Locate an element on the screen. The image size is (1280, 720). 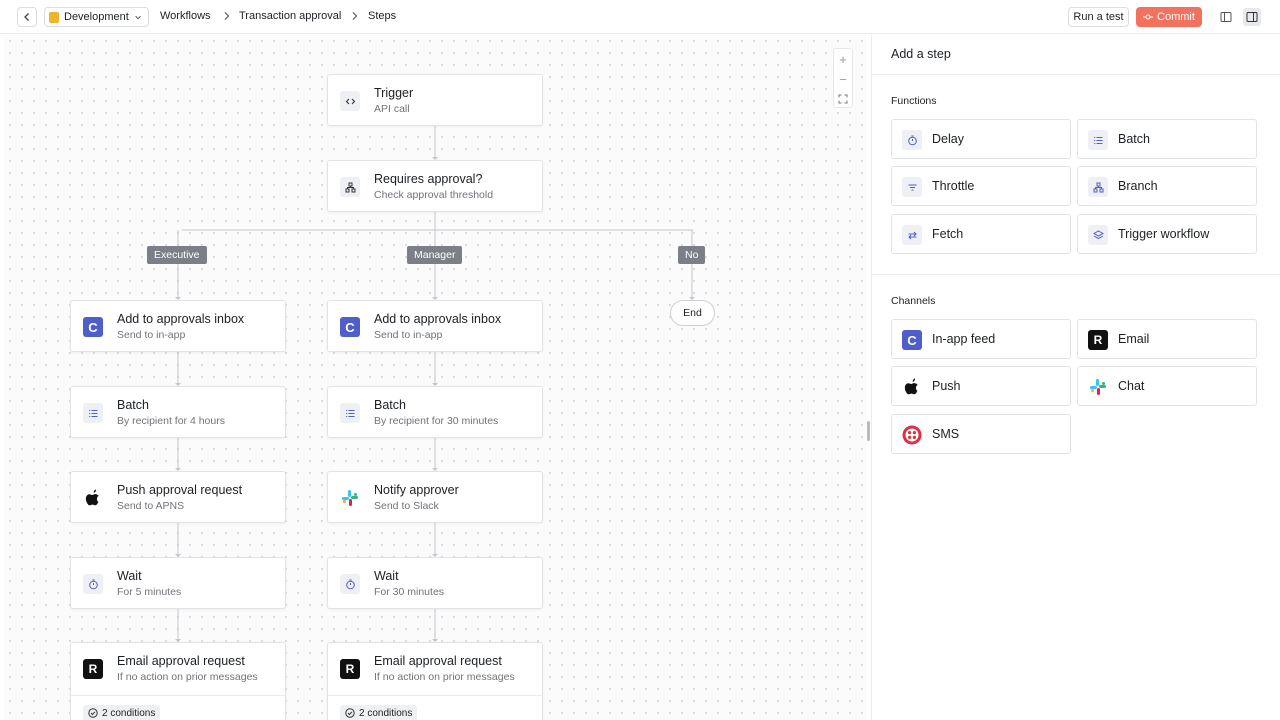
node-subtitle: Check approval threshold is located at coordinates (434, 195).